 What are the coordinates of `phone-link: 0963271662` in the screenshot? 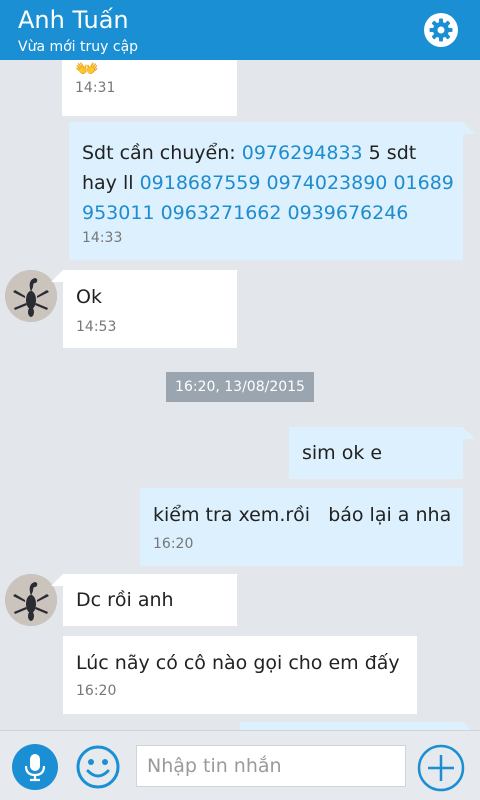 It's located at (221, 213).